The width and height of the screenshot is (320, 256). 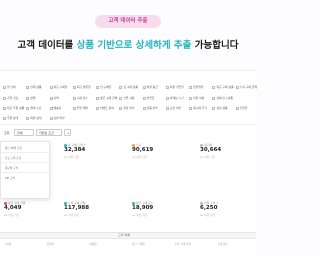 What do you see at coordinates (92, 244) in the screenshot?
I see `table-column-header: 이메일` at bounding box center [92, 244].